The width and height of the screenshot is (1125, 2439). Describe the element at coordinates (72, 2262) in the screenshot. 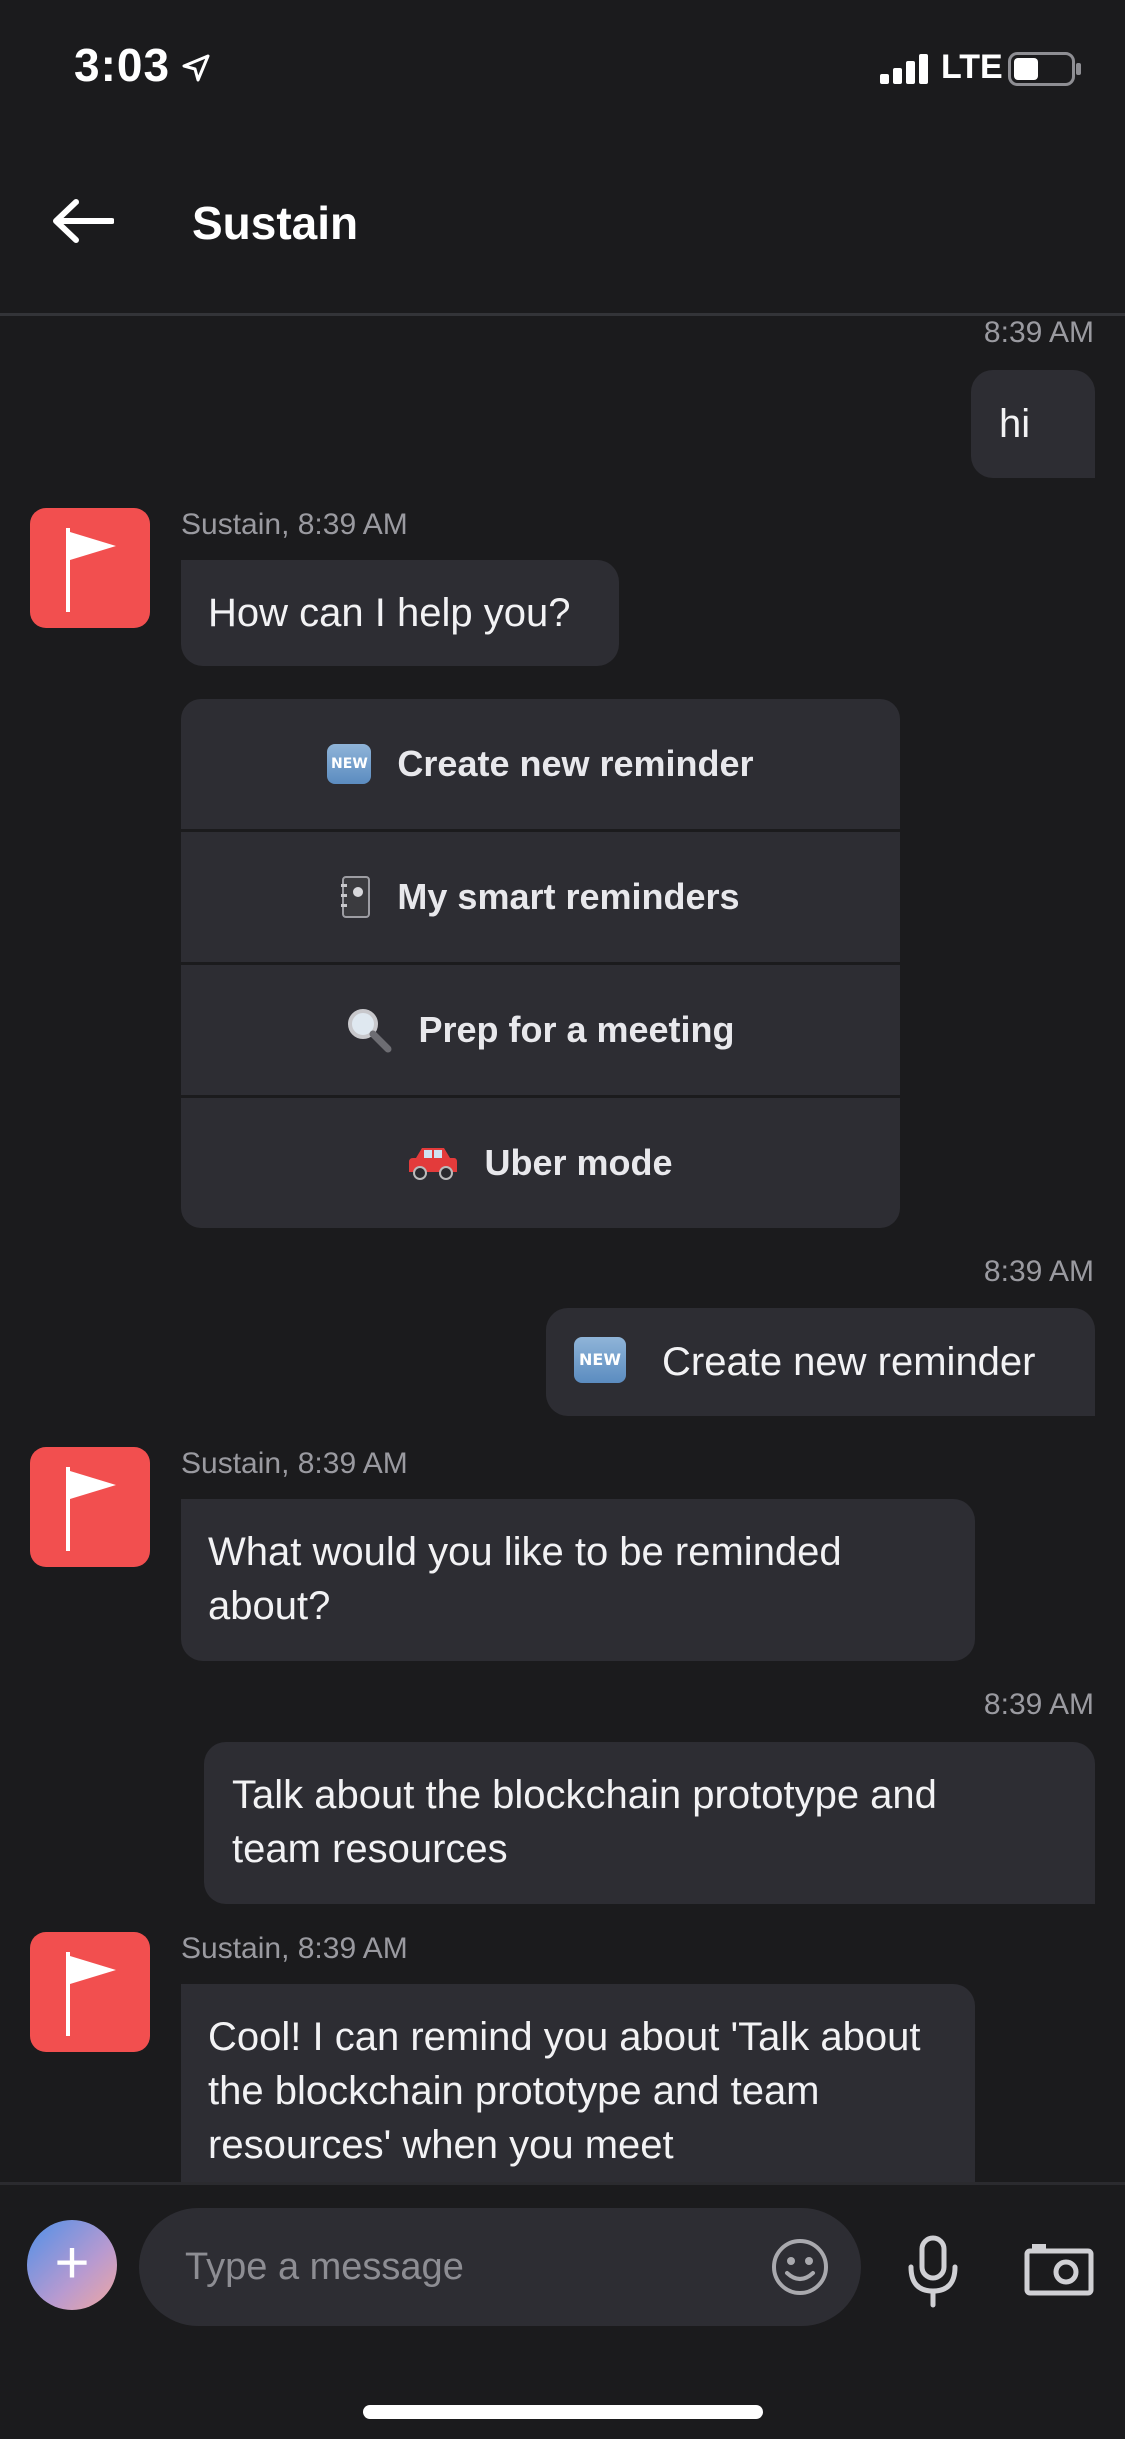

I see `plus-icon: +` at that location.